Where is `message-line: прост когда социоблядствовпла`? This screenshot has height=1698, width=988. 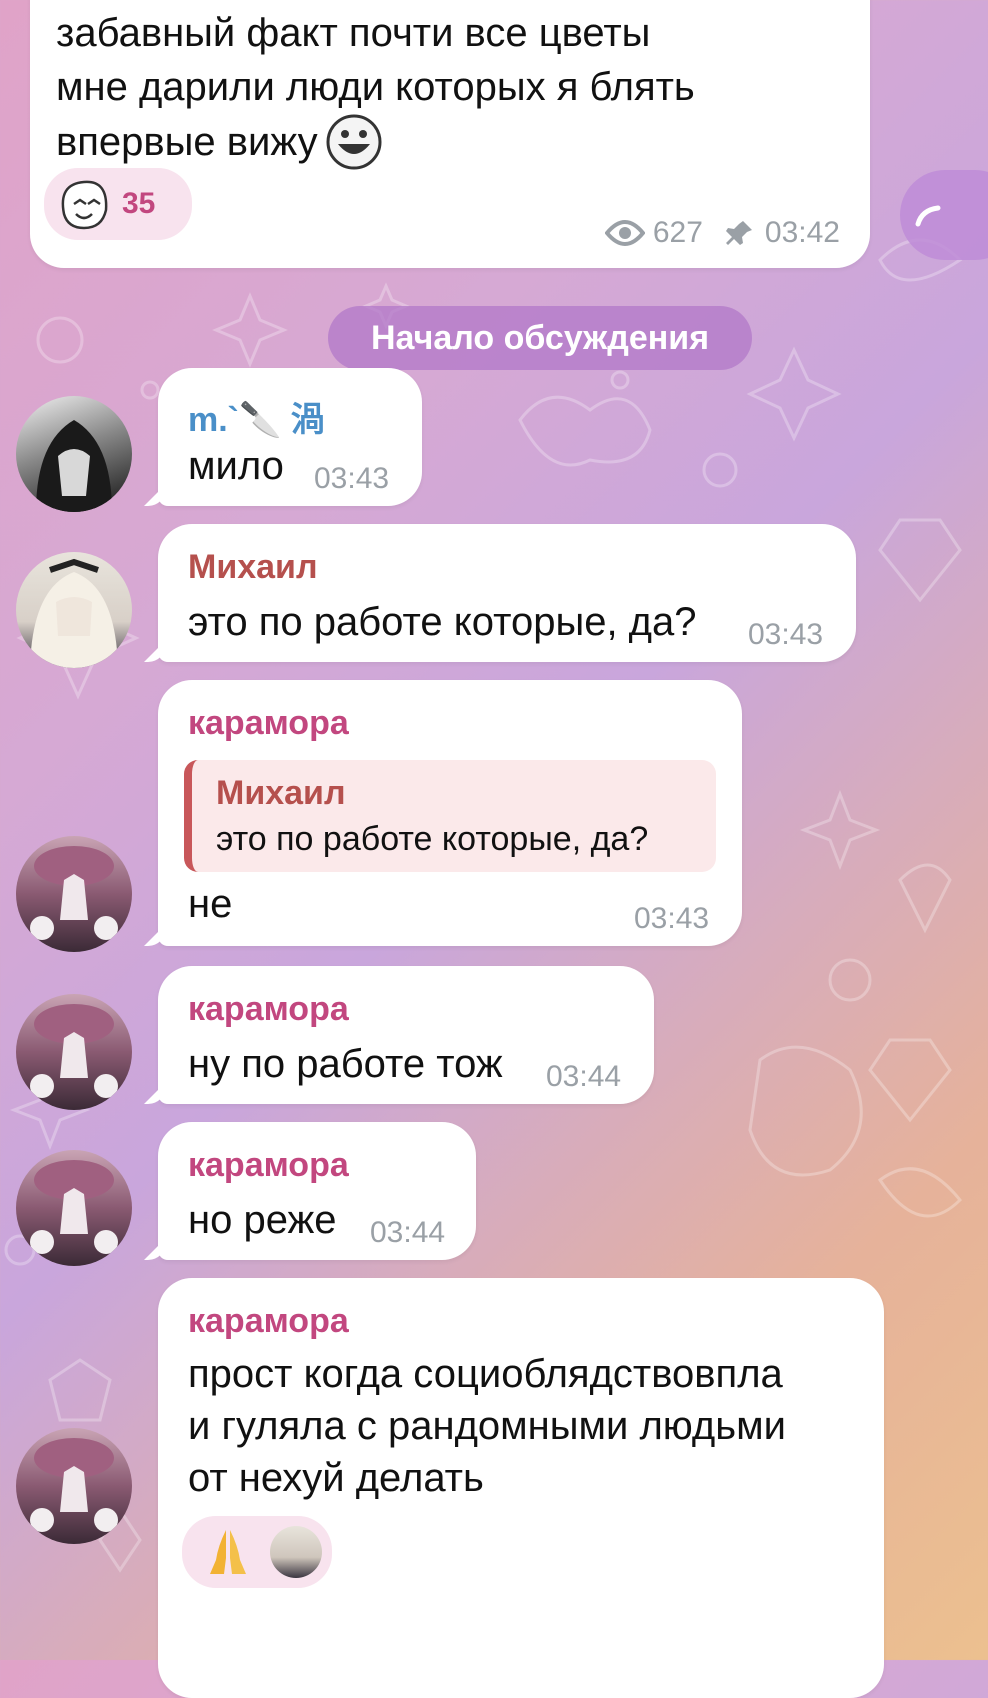 message-line: прост когда социоблядствовпла is located at coordinates (485, 1374).